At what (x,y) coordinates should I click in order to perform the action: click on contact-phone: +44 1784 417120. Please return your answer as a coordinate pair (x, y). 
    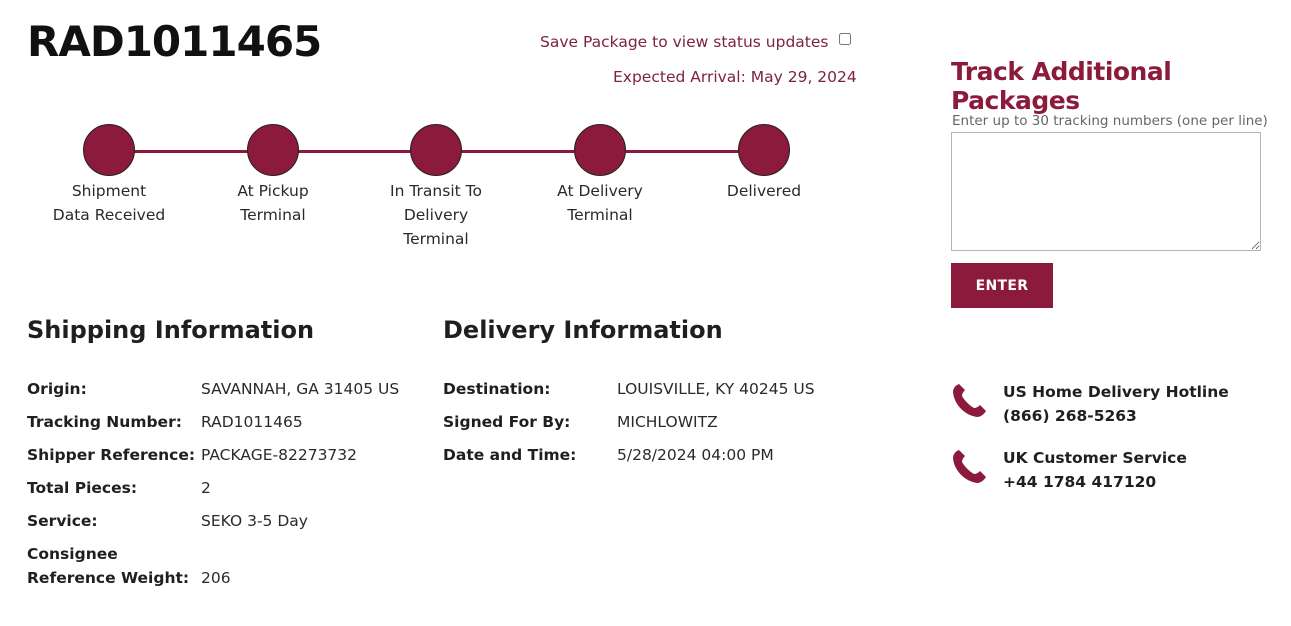
    Looking at the image, I should click on (1095, 482).